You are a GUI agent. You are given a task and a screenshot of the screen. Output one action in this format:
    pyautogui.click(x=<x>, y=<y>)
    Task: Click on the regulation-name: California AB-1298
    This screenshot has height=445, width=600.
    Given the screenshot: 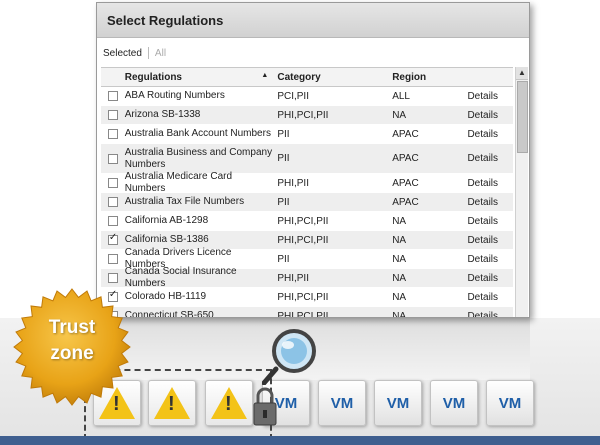 What is the action you would take?
    pyautogui.click(x=166, y=220)
    